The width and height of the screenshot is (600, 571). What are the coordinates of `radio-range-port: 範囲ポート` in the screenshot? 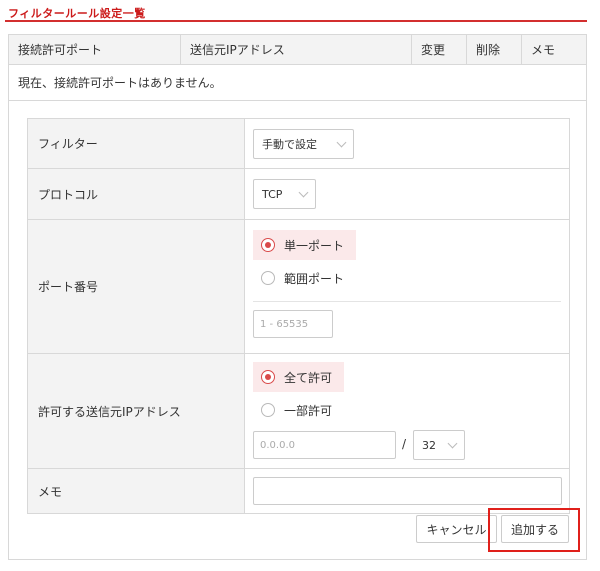 It's located at (304, 278).